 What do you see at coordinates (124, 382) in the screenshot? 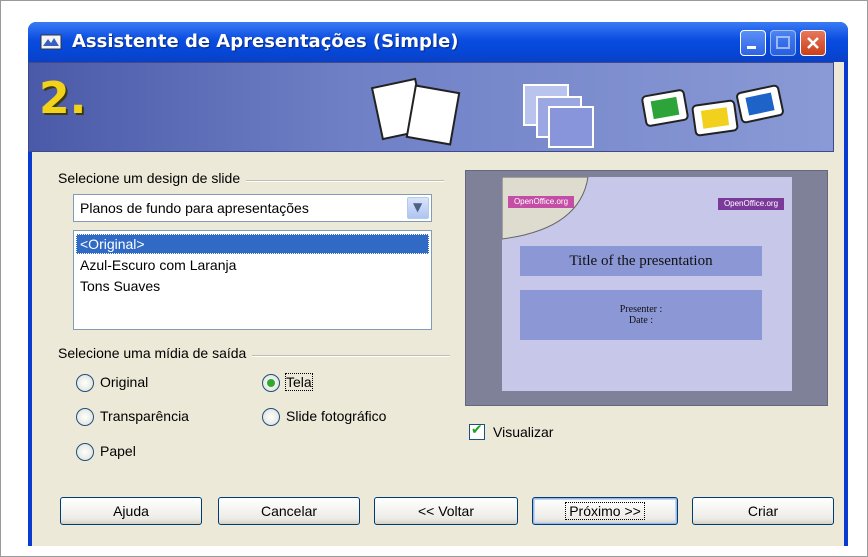
I see `radio-original-label: Original` at bounding box center [124, 382].